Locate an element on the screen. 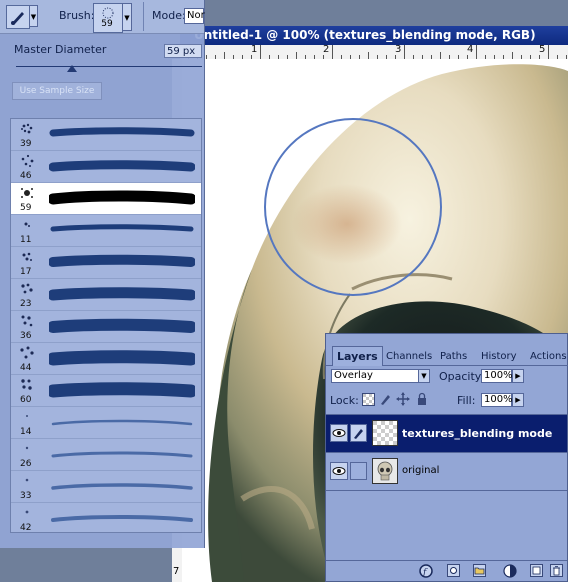 The image size is (568, 582). layer-paint-indicator is located at coordinates (358, 433).